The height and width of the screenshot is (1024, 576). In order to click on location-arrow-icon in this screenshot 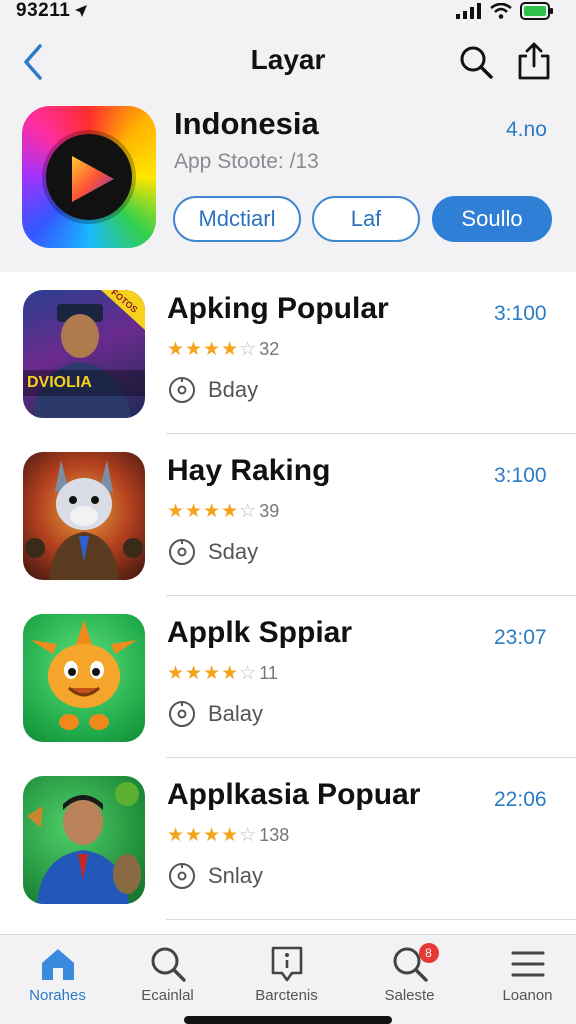, I will do `click(81, 11)`.